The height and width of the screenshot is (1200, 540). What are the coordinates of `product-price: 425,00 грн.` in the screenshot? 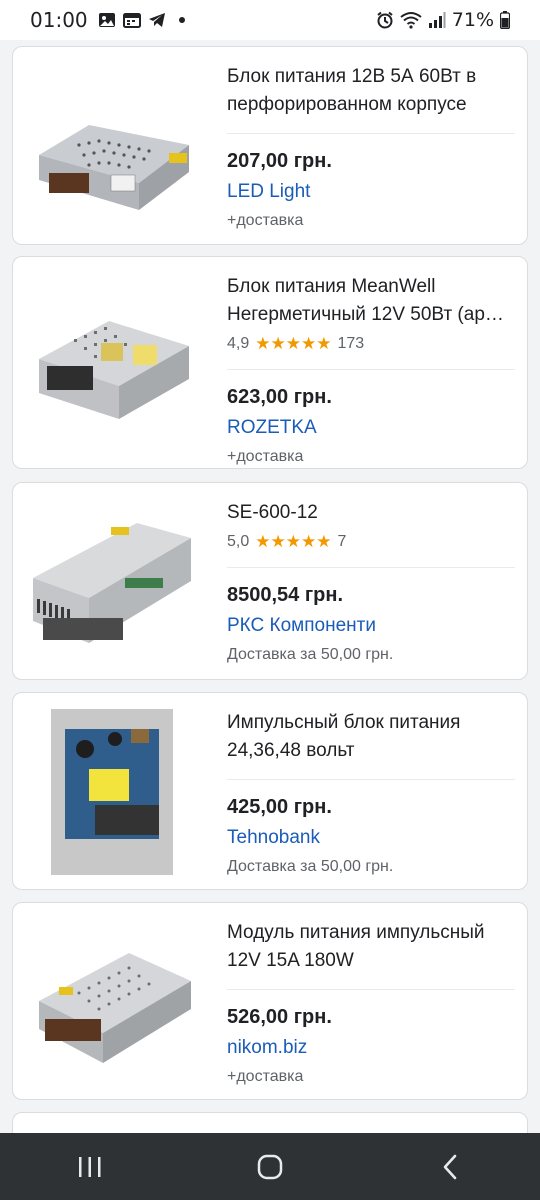 It's located at (279, 807).